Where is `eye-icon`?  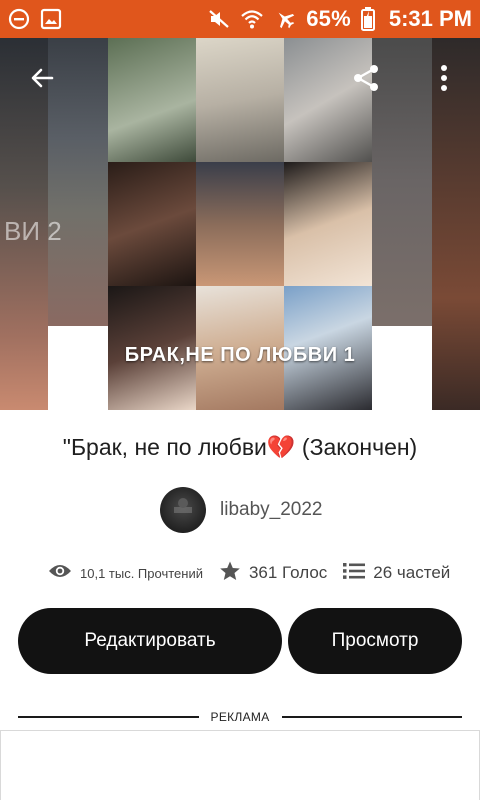 eye-icon is located at coordinates (60, 573).